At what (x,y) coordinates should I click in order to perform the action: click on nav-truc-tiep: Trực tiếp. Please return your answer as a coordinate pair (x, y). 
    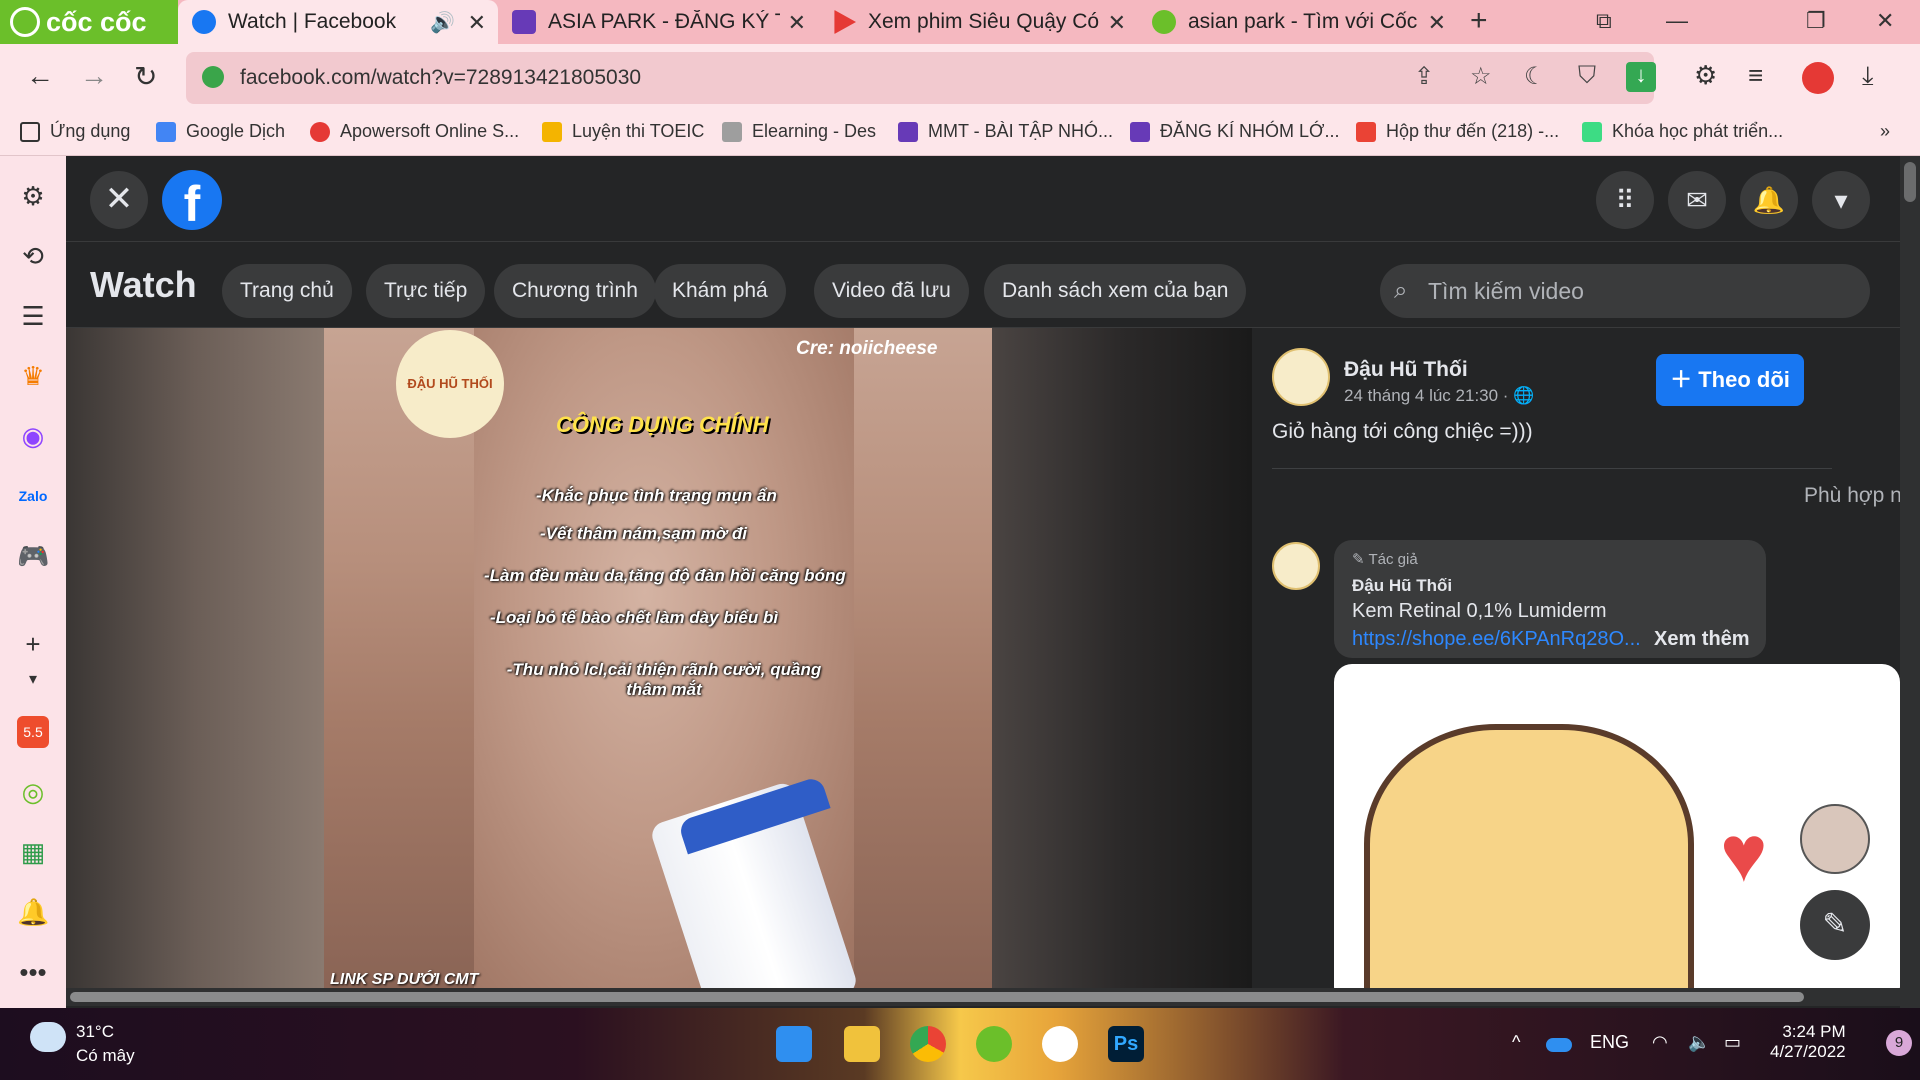
    Looking at the image, I should click on (426, 291).